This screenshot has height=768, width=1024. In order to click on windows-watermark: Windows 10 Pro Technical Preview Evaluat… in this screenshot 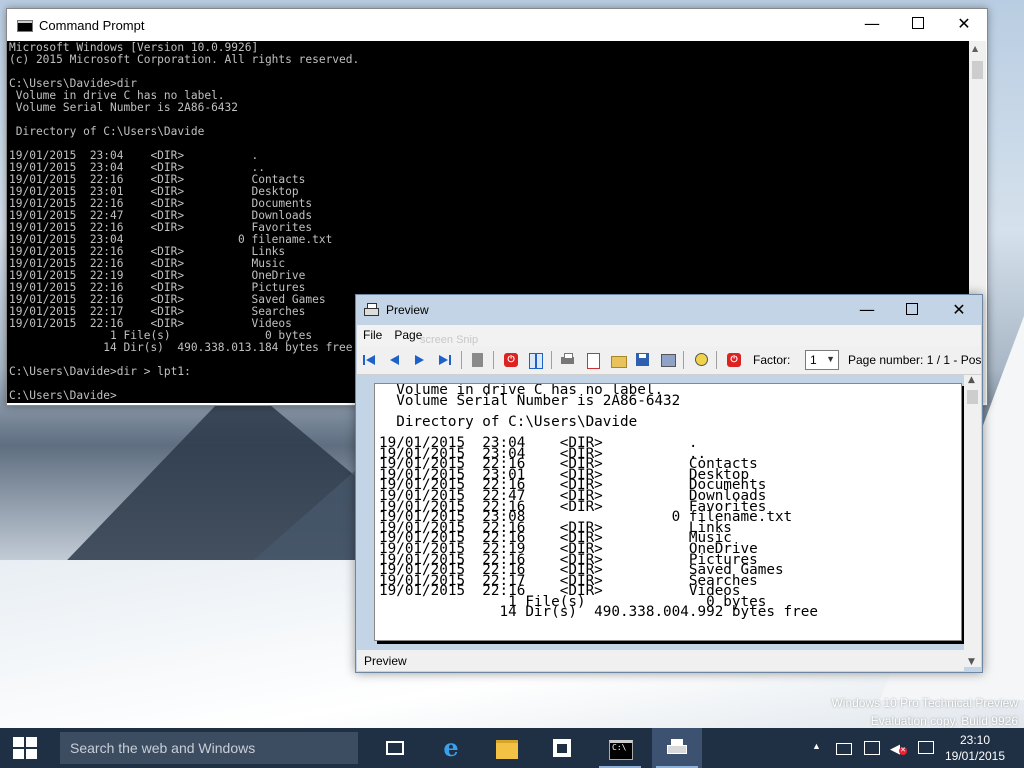, I will do `click(924, 712)`.